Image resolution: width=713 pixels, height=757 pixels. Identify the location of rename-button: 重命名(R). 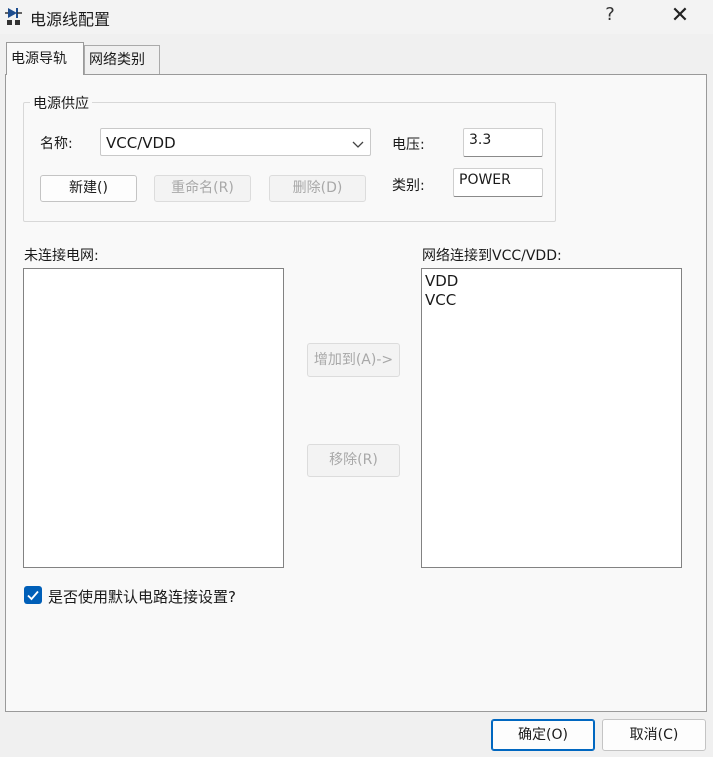
(202, 188).